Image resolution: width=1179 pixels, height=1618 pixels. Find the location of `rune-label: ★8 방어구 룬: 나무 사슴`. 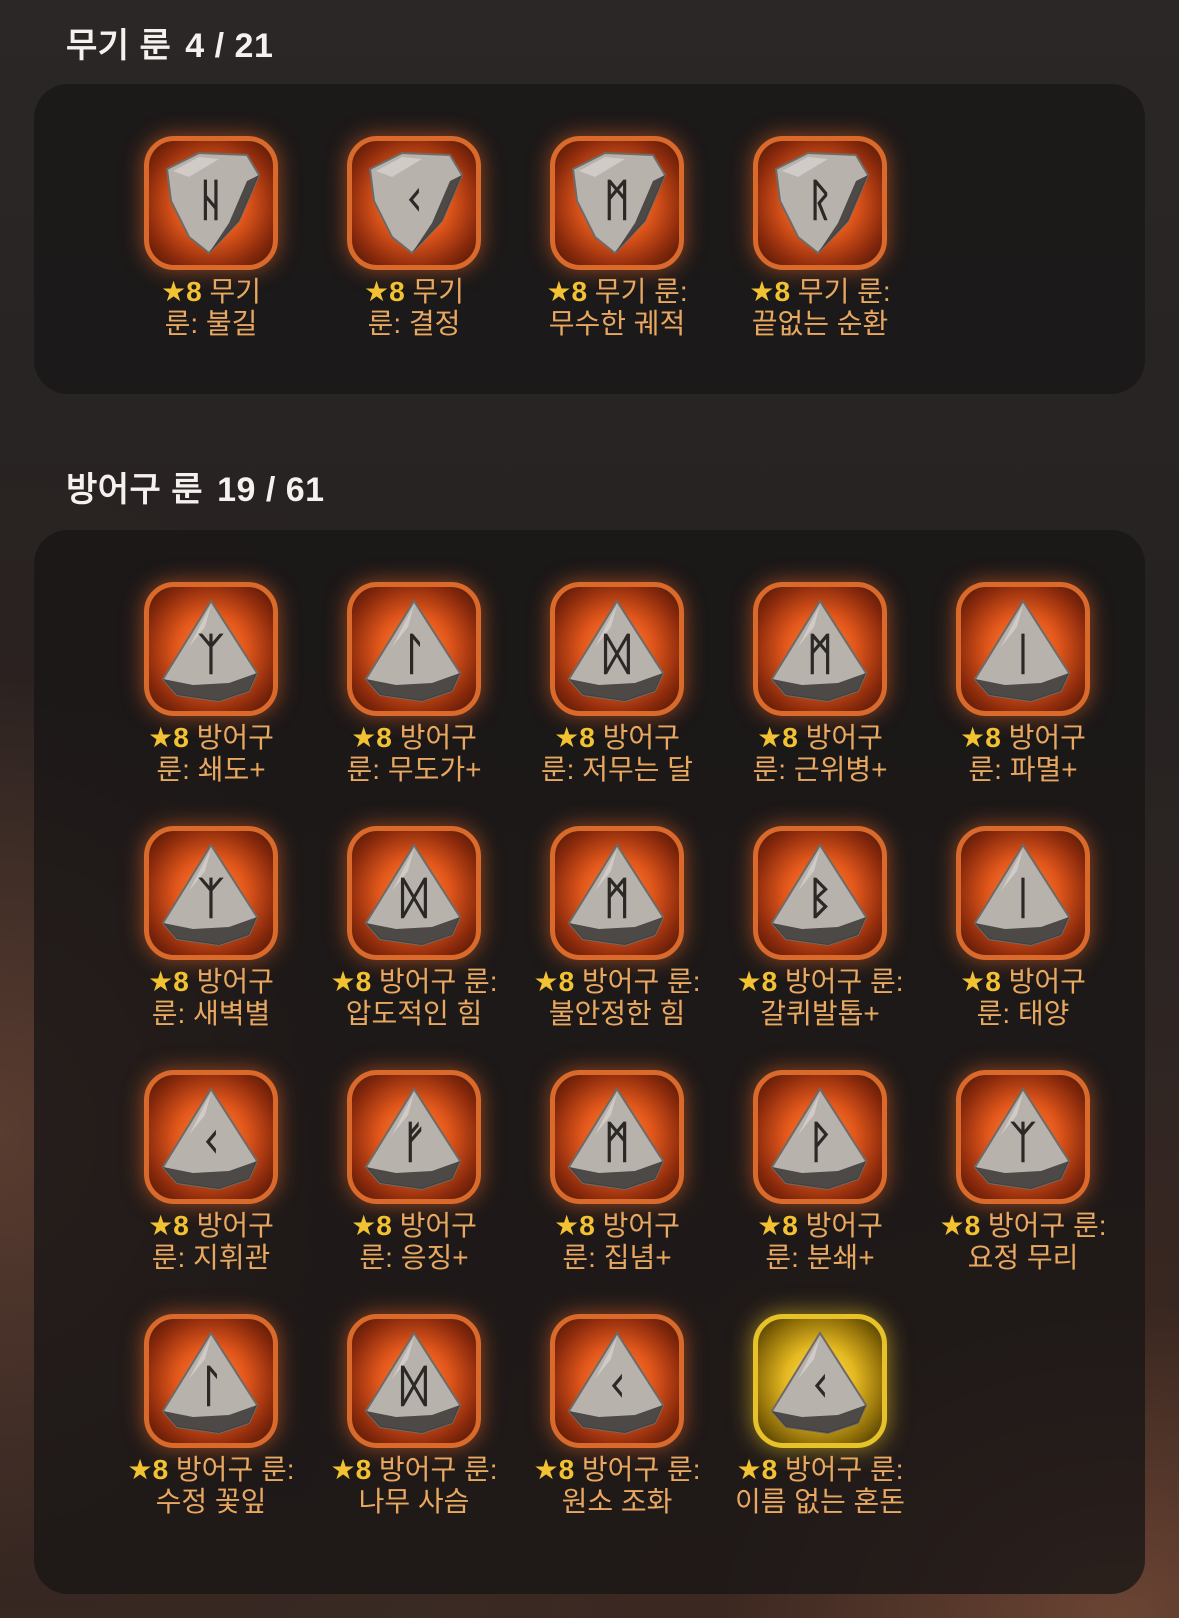

rune-label: ★8 방어구 룬: 나무 사슴 is located at coordinates (414, 1486).